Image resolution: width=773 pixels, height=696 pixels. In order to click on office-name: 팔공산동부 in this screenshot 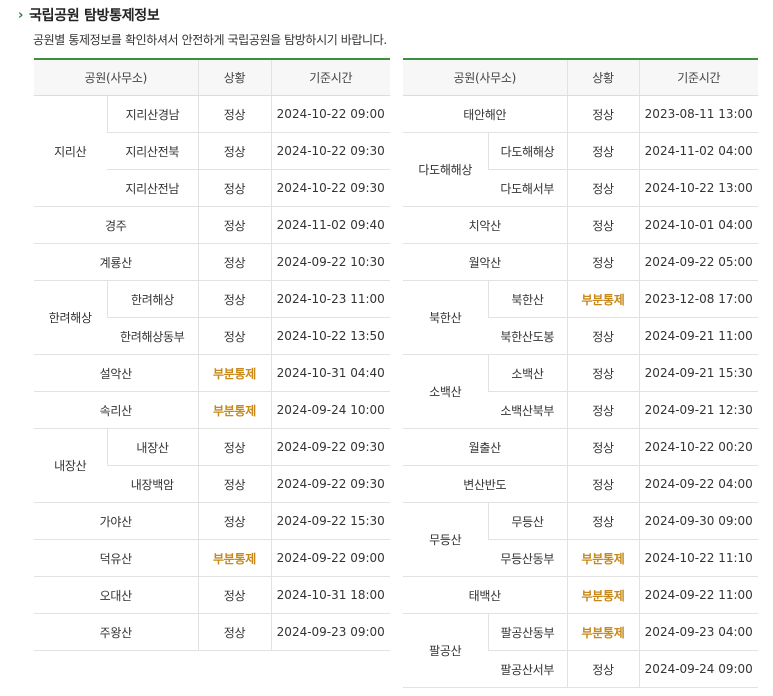, I will do `click(527, 632)`.